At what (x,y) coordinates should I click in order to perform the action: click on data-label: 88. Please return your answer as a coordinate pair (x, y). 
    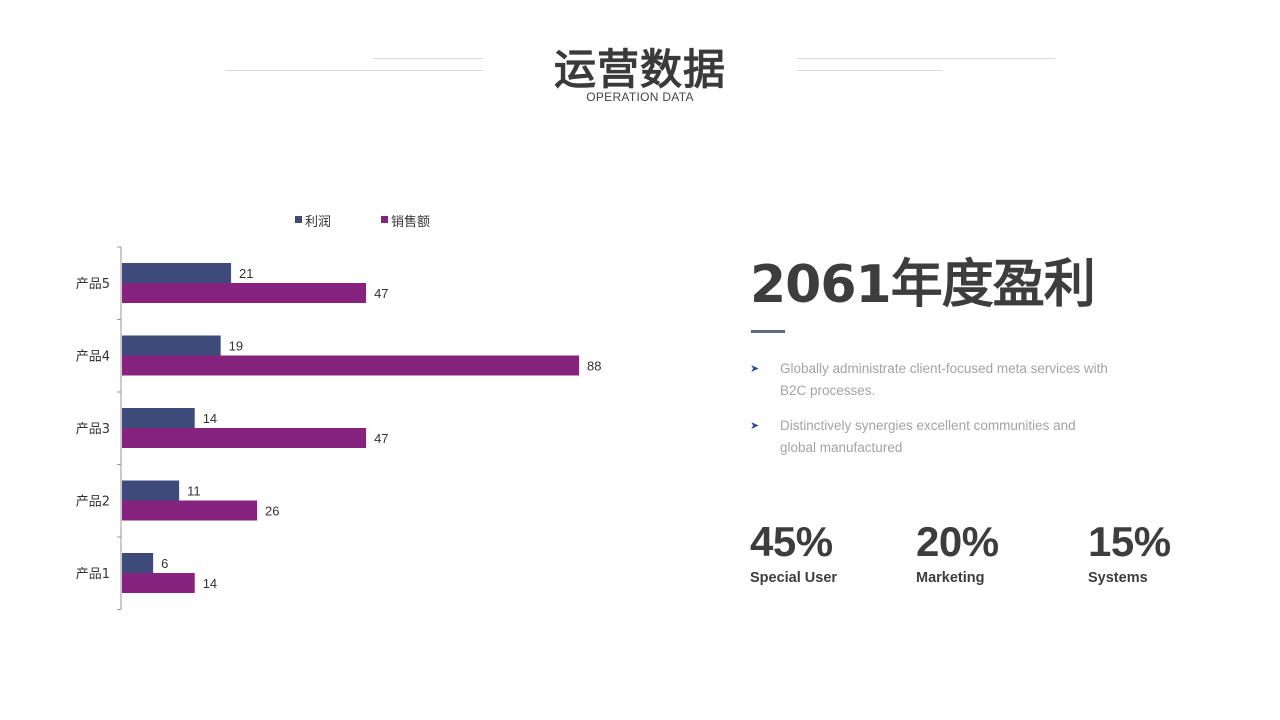
    Looking at the image, I should click on (594, 366).